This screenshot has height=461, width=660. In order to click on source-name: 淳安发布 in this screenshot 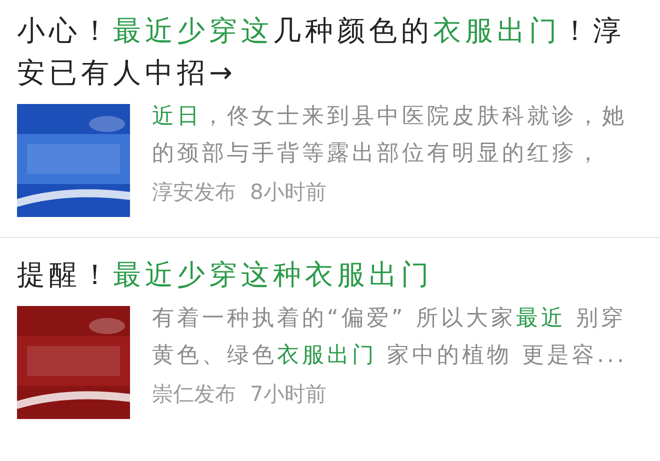, I will do `click(194, 192)`.